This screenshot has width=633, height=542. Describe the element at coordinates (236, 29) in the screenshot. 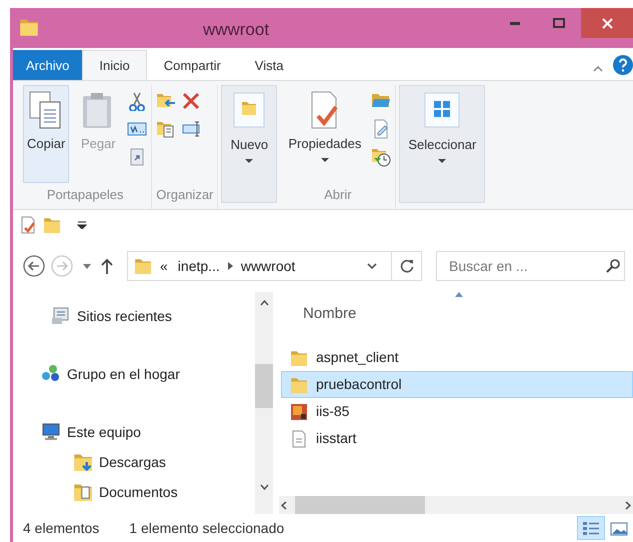

I see `window-title: wwwroot` at that location.